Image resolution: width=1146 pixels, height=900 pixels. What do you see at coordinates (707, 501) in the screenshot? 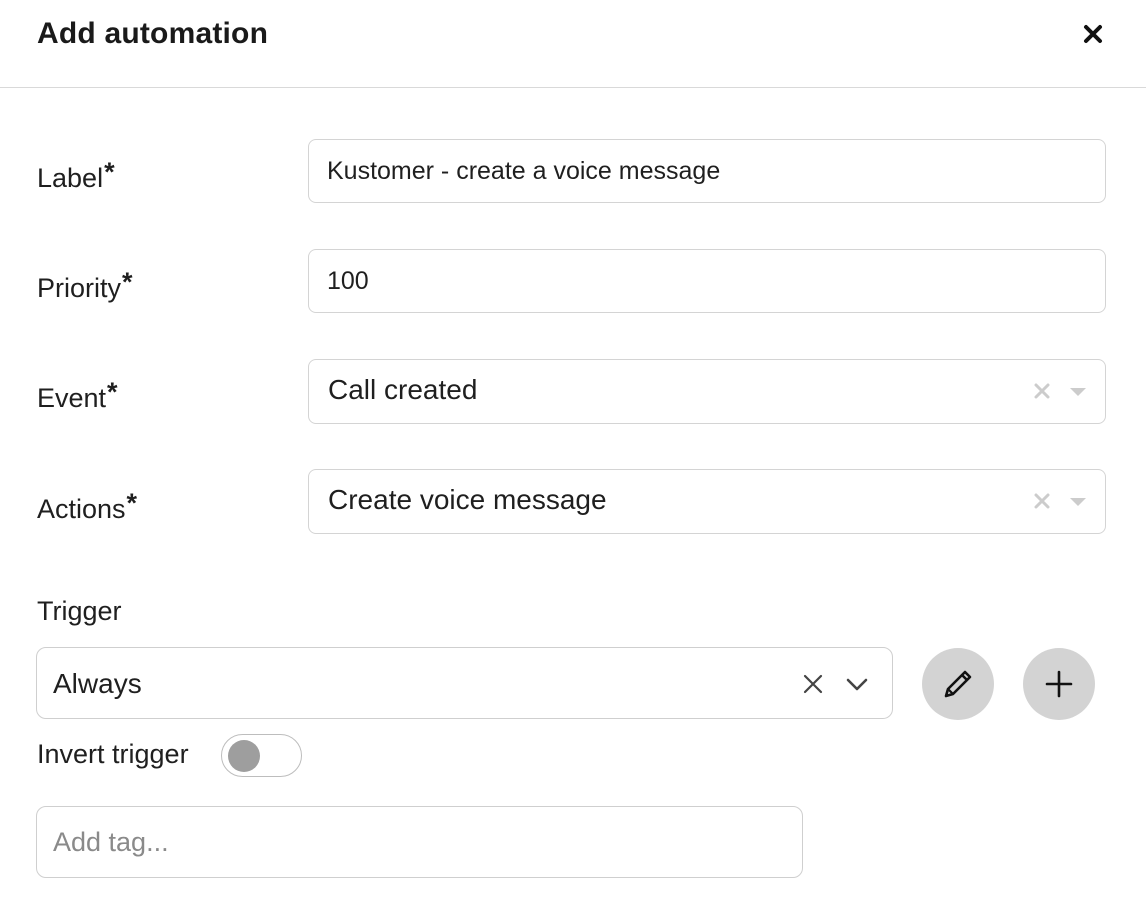
I see `actions-select: Create voice message` at bounding box center [707, 501].